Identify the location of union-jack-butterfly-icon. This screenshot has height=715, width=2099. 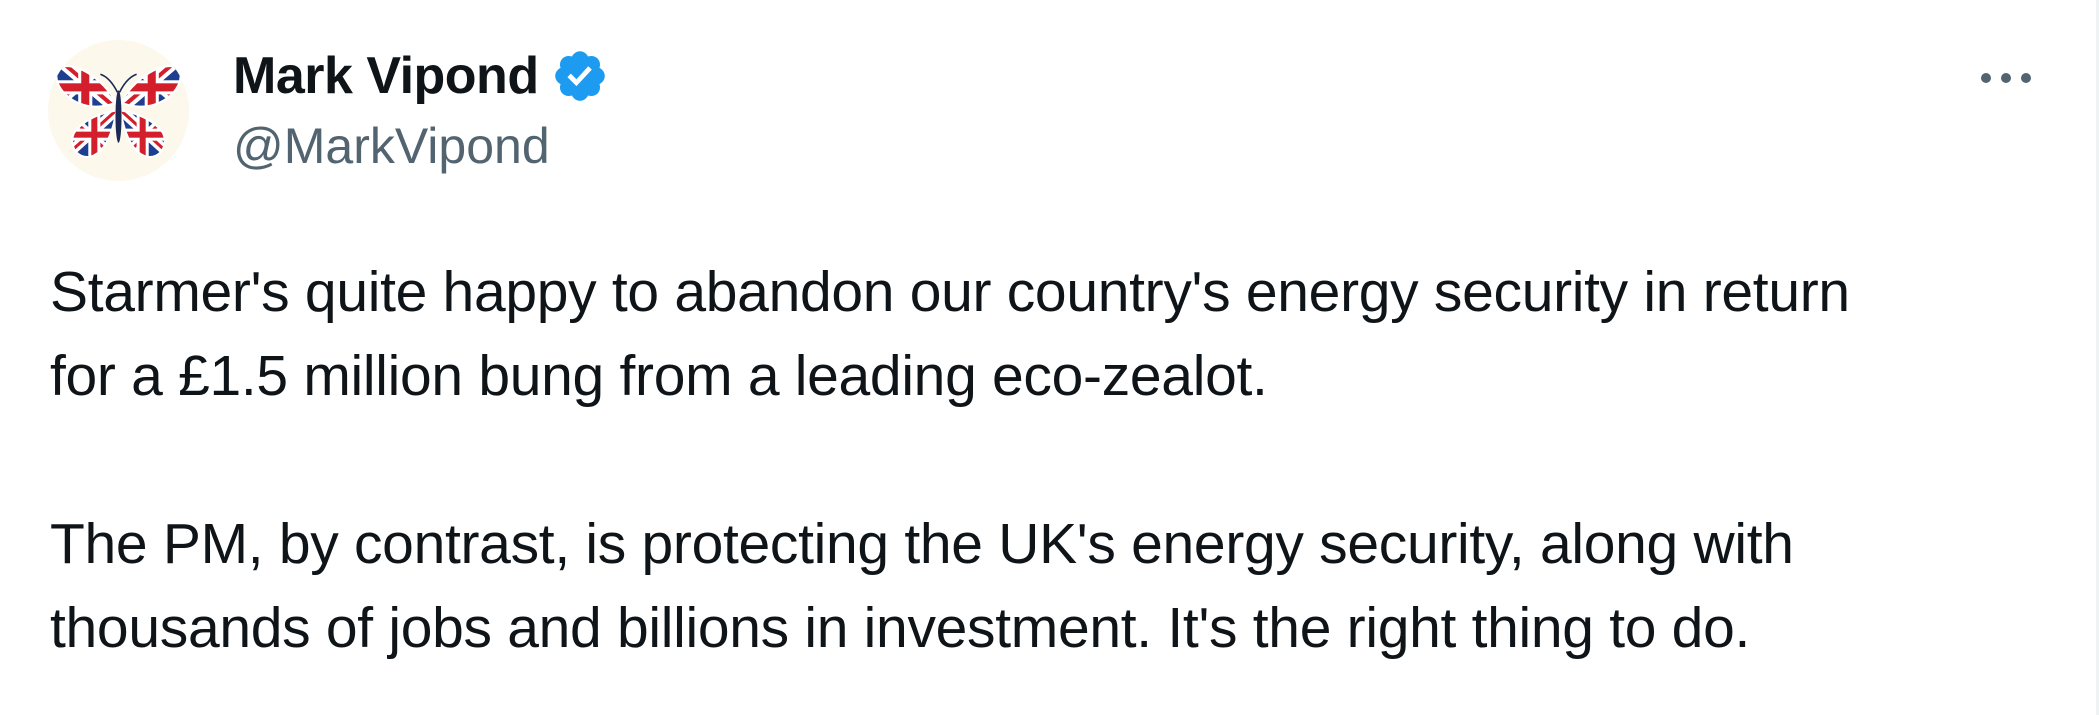
(118, 111).